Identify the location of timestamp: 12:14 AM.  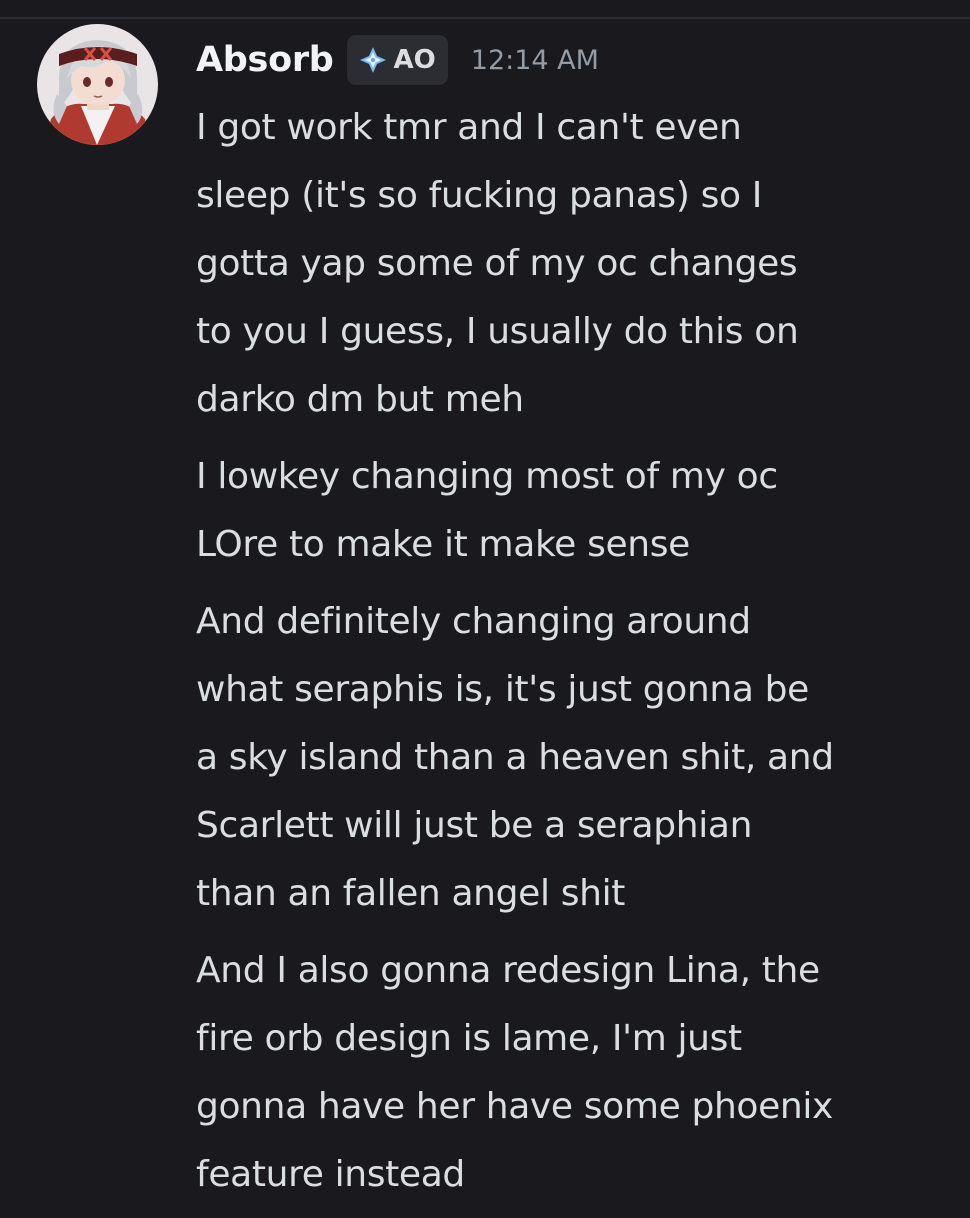
(535, 60).